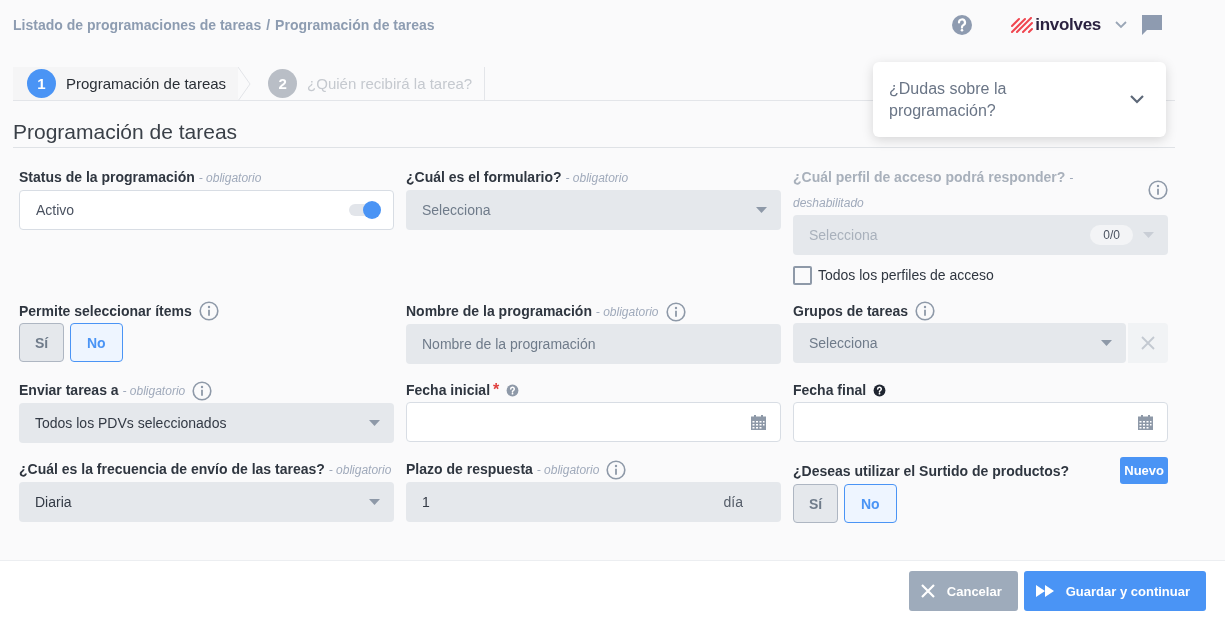  I want to click on field-label: Plazo de respuesta - obligatorio, so click(503, 469).